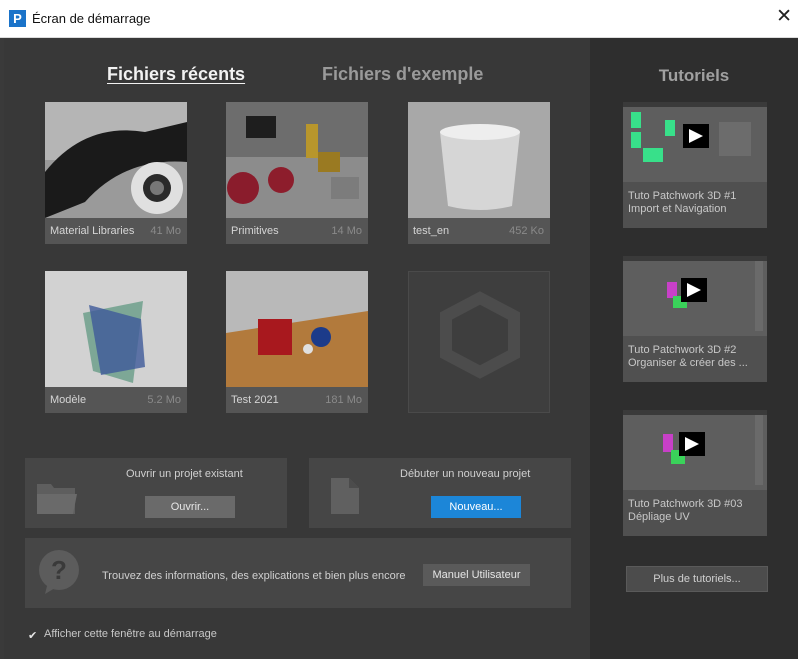 This screenshot has width=798, height=659. Describe the element at coordinates (480, 335) in the screenshot. I see `hexagon-placeholder-icon` at that location.